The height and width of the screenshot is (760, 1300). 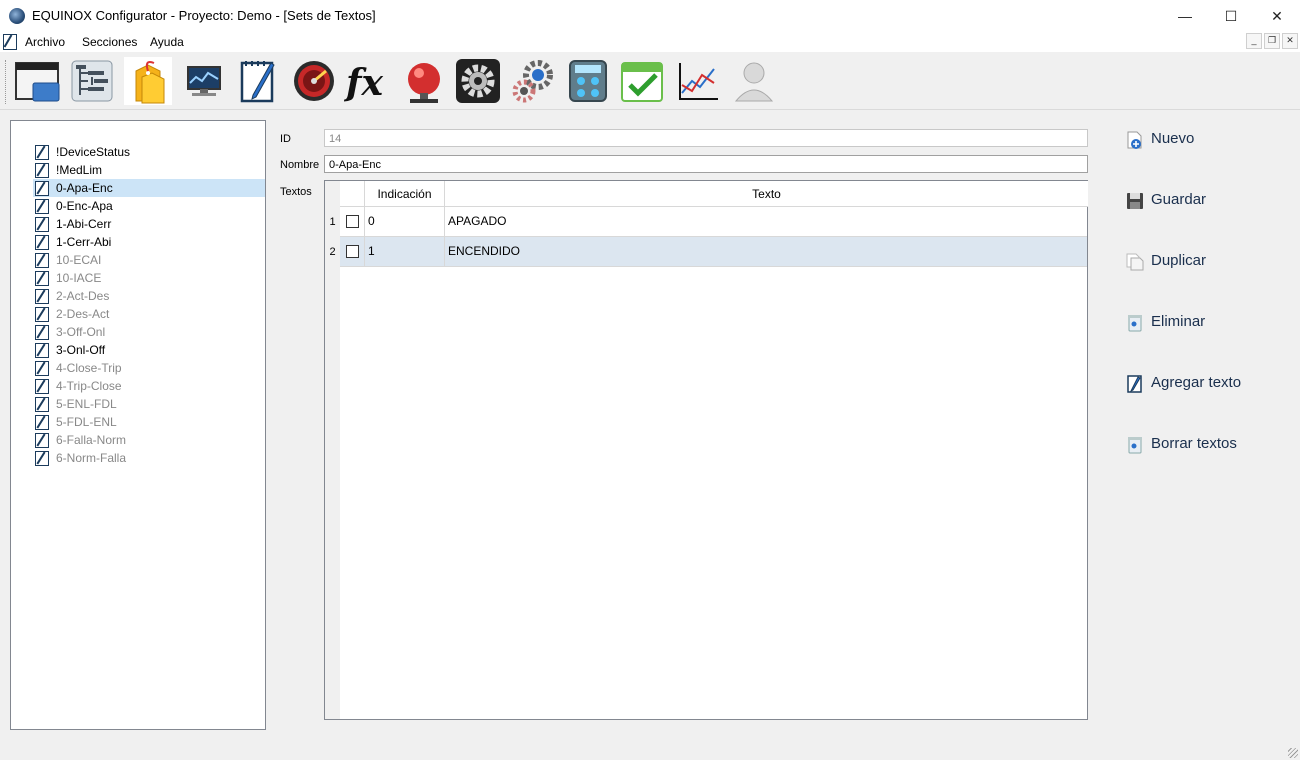 What do you see at coordinates (81, 350) in the screenshot?
I see `tree-item-label: 3-Onl-Off` at bounding box center [81, 350].